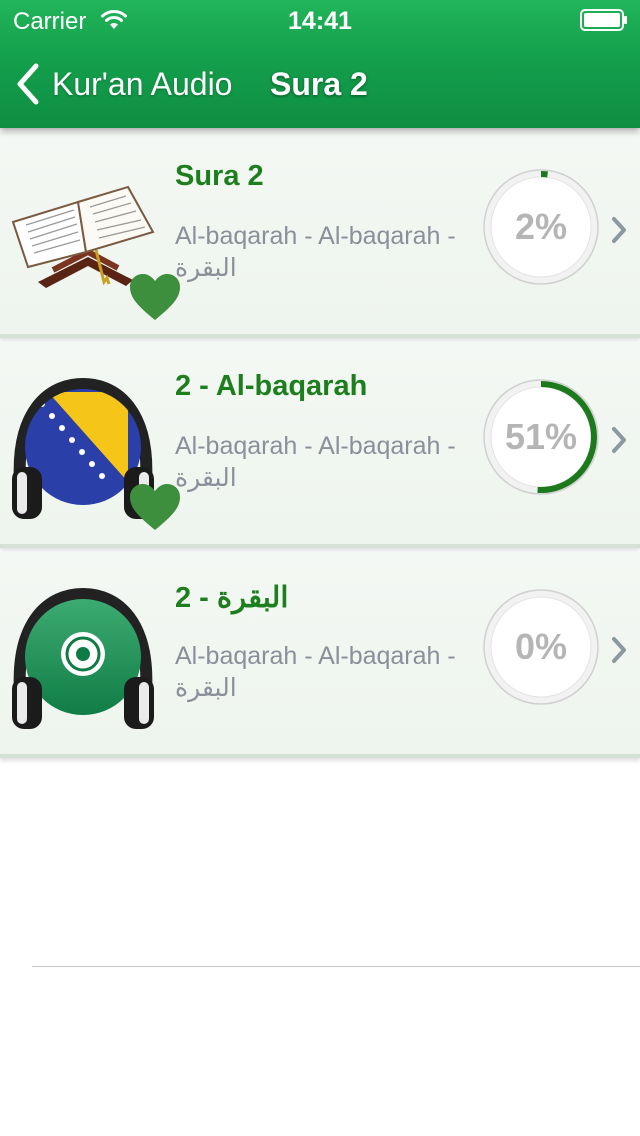 The height and width of the screenshot is (1136, 640). Describe the element at coordinates (603, 20) in the screenshot. I see `battery-icon` at that location.